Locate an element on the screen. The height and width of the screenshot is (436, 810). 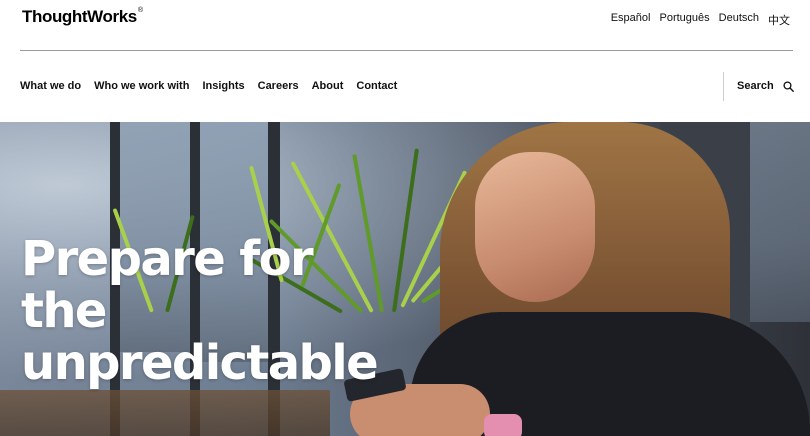
nav-item-contact: Contact is located at coordinates (376, 86).